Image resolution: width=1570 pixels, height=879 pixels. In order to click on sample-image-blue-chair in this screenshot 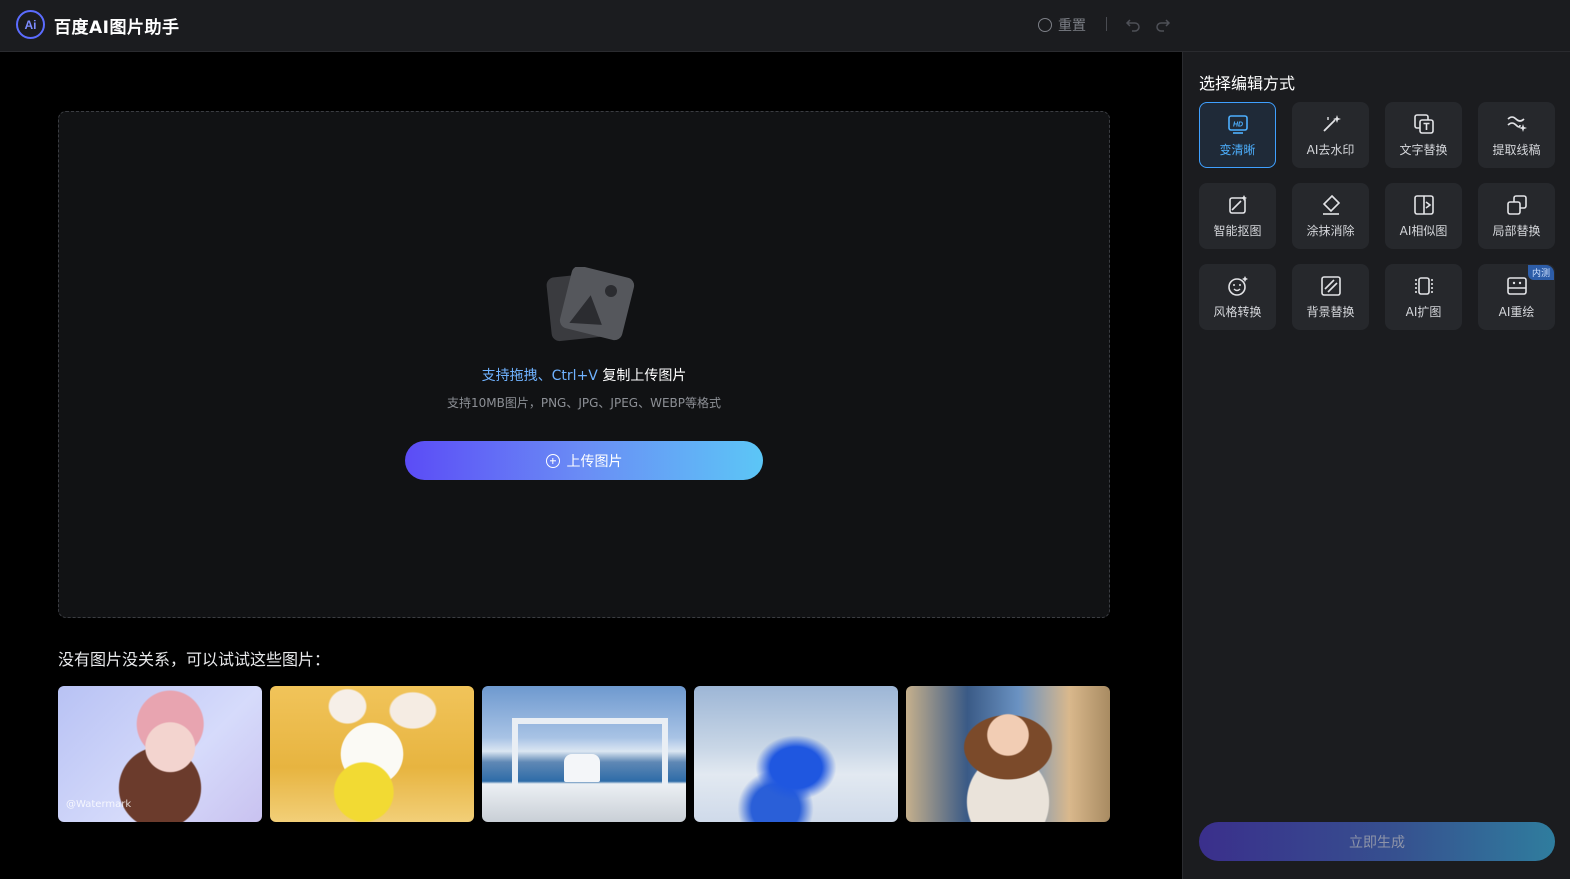, I will do `click(796, 754)`.